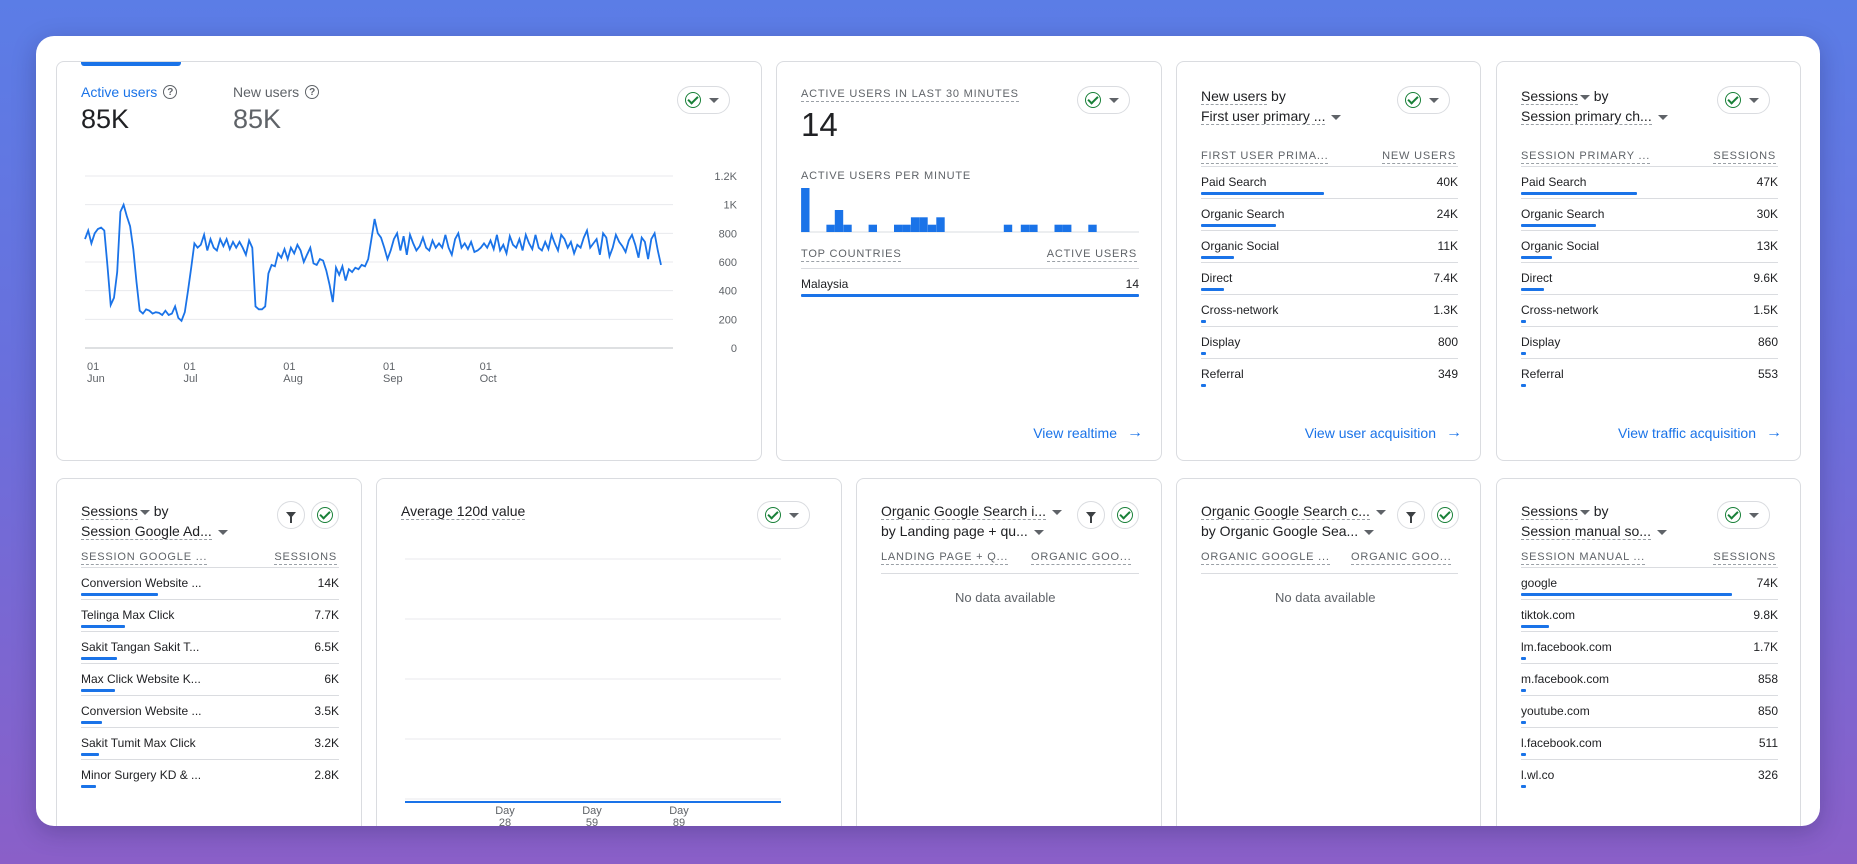 The image size is (1857, 864). Describe the element at coordinates (970, 284) in the screenshot. I see `table-row: Malaysia 14` at that location.